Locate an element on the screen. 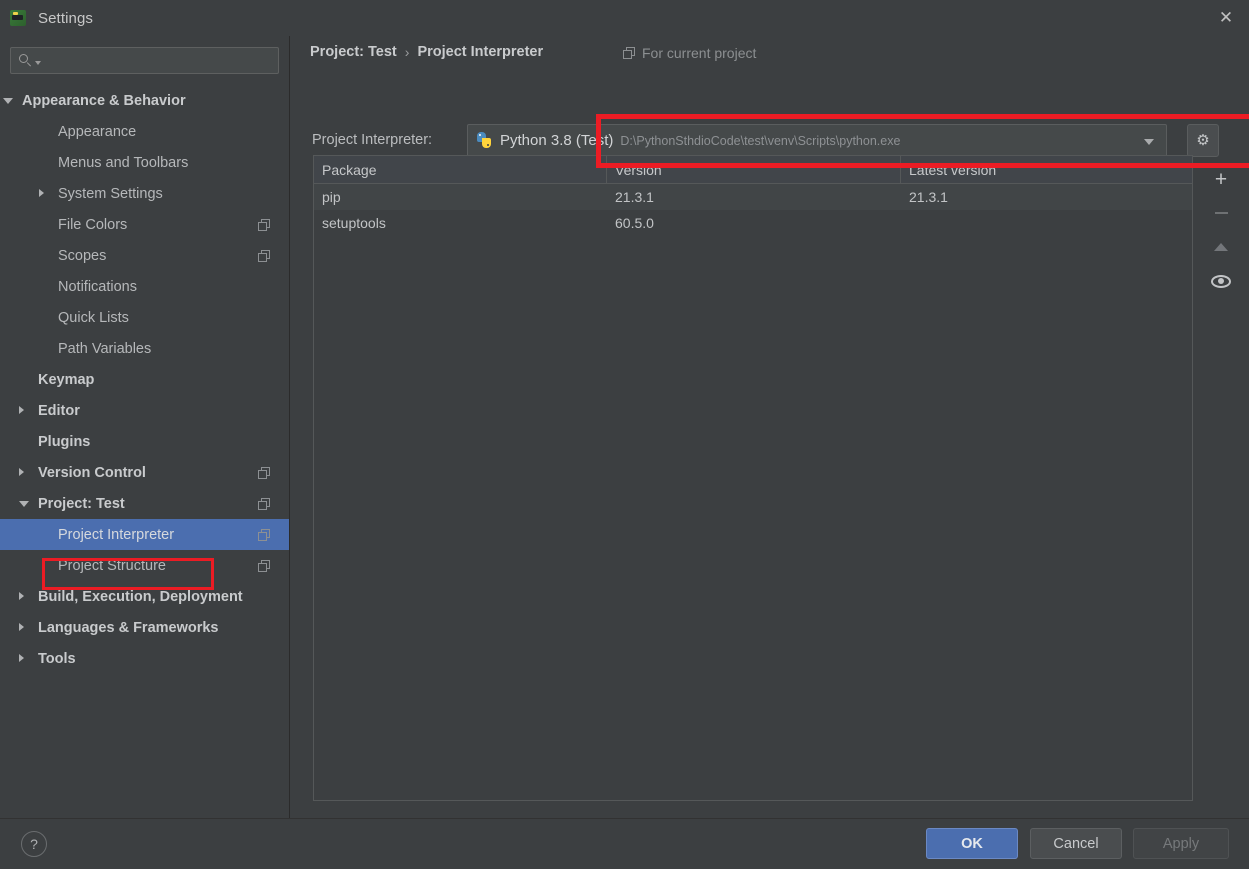  sidebar-item-label: Editor is located at coordinates (59, 410).